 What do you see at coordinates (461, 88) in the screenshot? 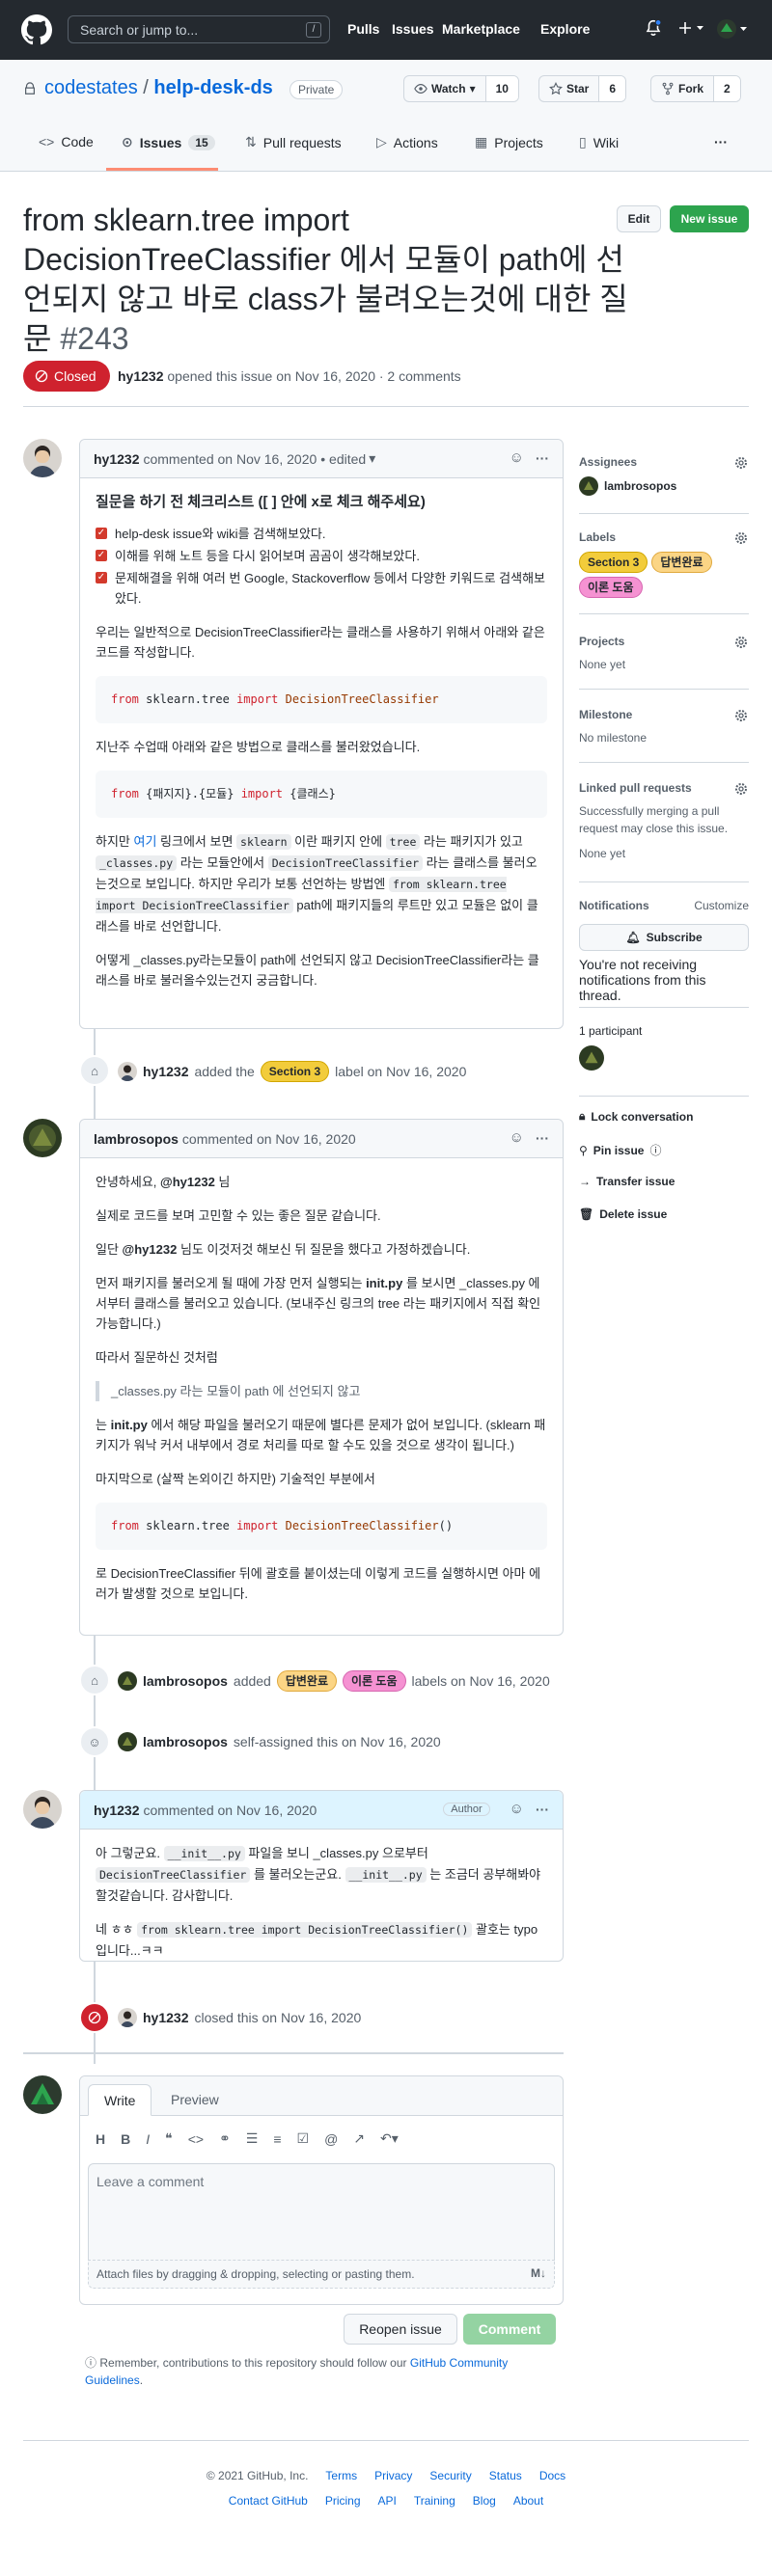
I see `watch-button: Watch ▾ 10` at bounding box center [461, 88].